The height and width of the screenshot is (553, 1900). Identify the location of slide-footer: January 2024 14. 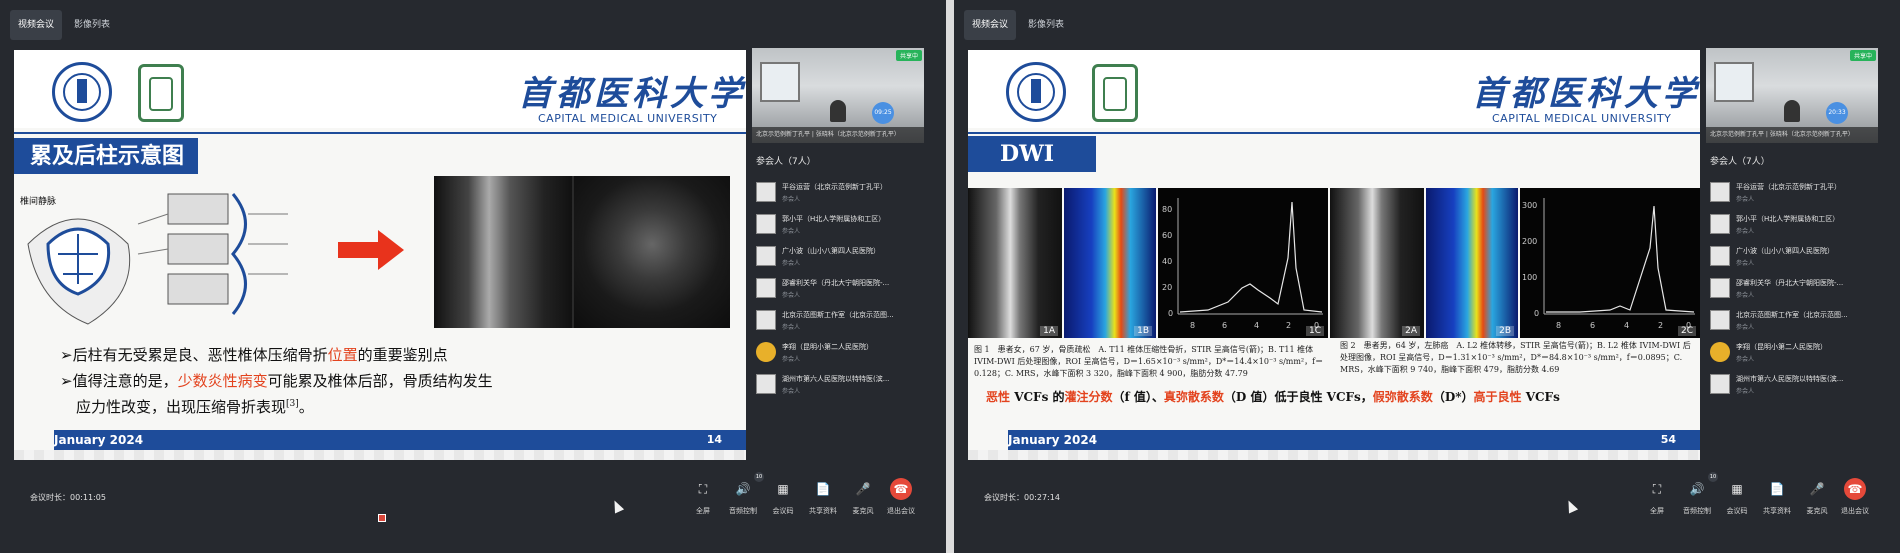
(400, 440).